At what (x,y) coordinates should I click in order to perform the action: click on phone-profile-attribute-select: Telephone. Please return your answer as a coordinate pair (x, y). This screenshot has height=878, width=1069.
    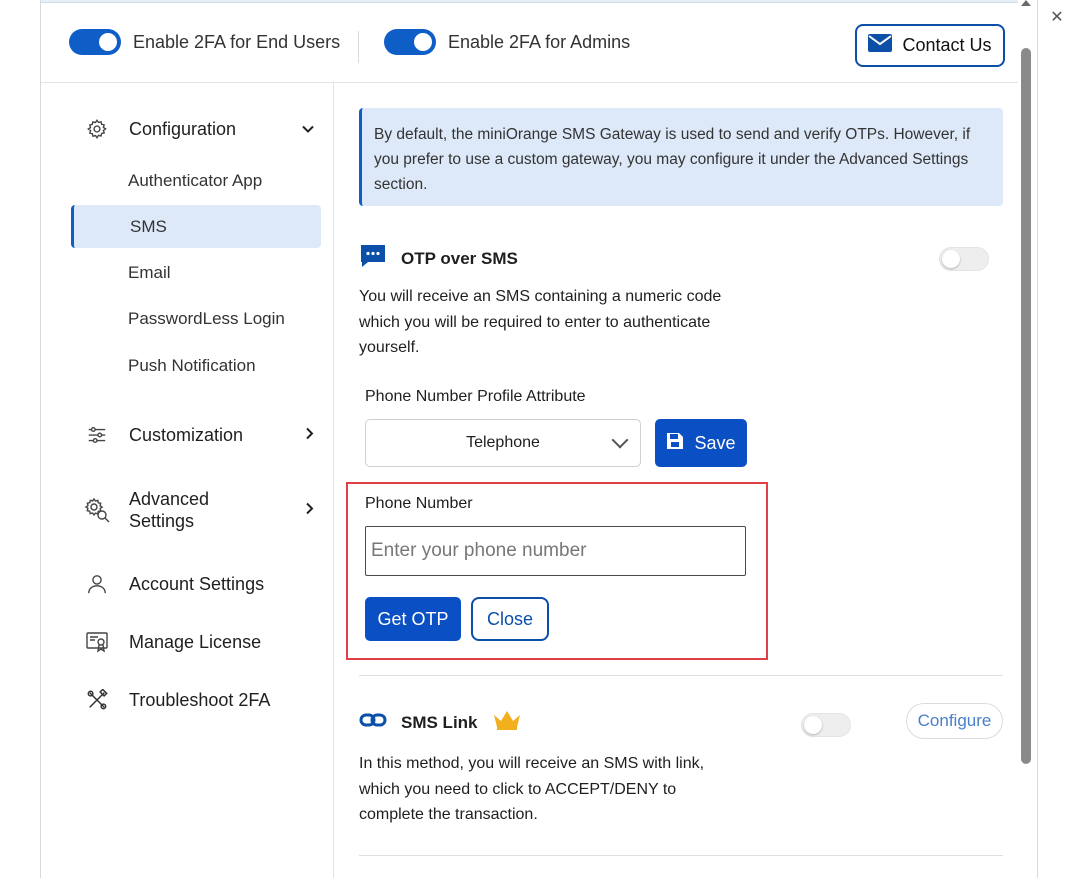
    Looking at the image, I should click on (503, 443).